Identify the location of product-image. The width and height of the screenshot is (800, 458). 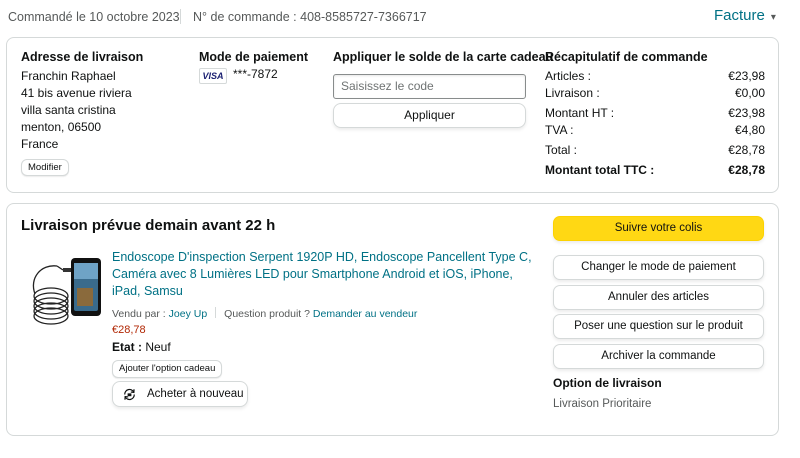
(67, 292).